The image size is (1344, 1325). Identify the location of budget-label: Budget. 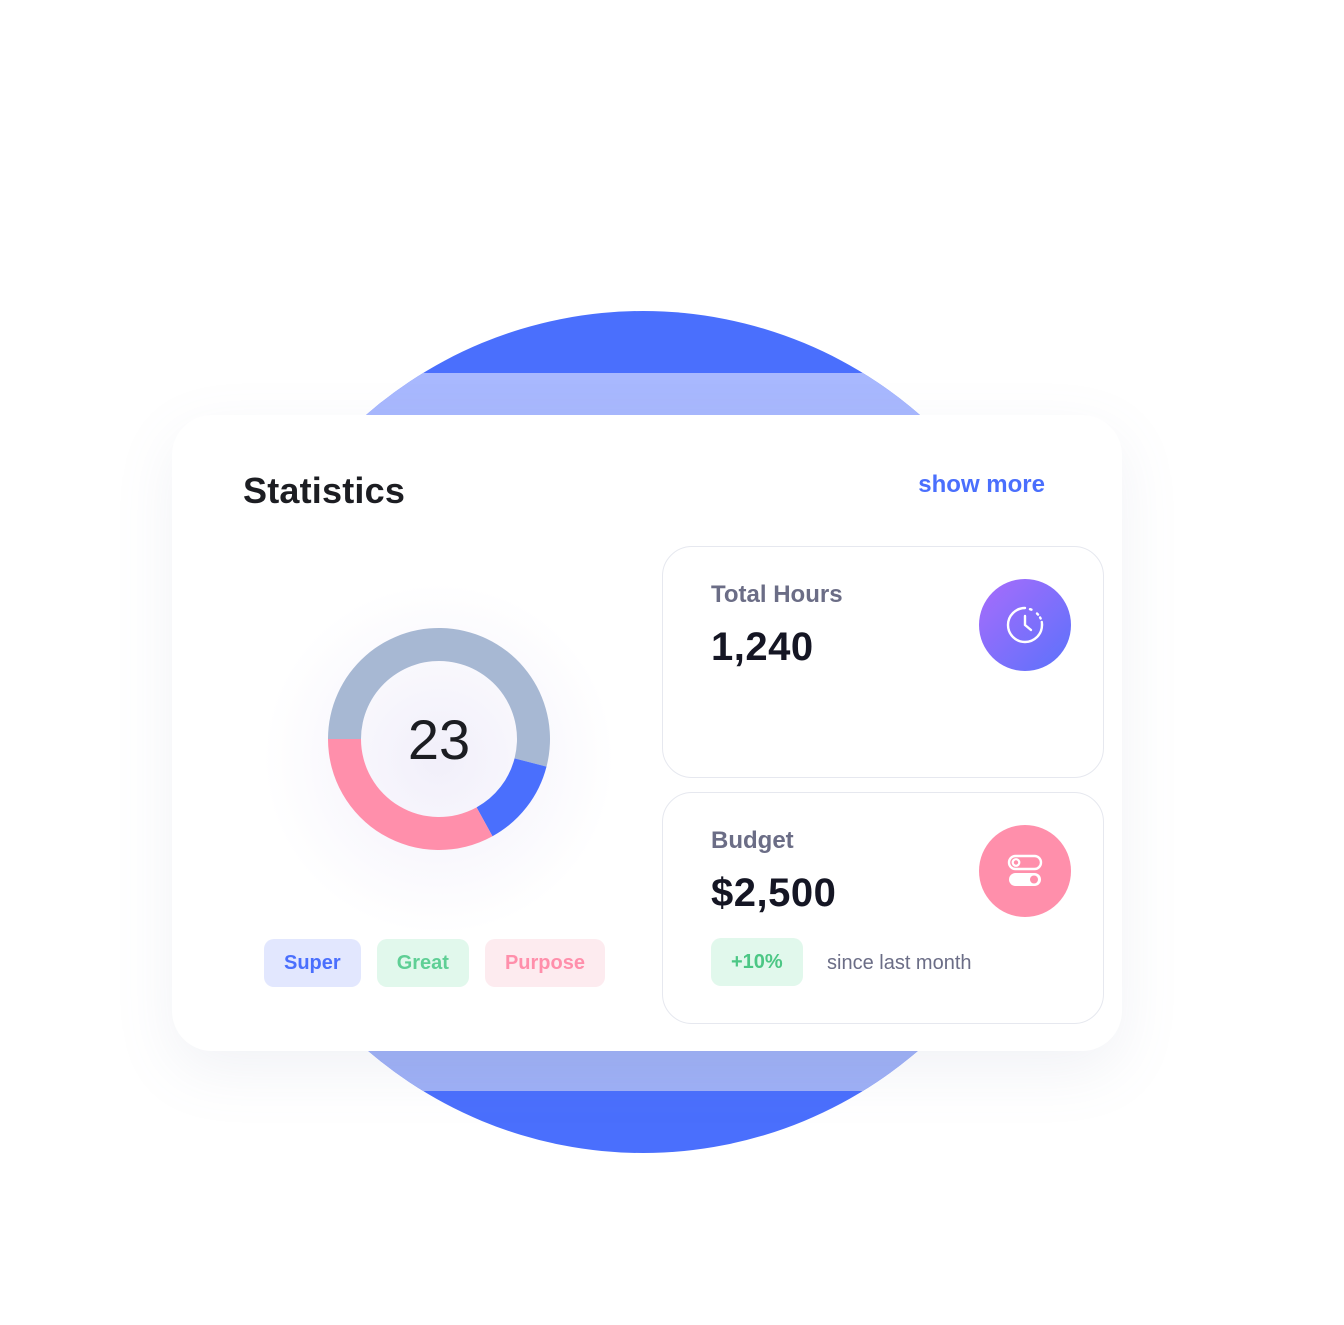
(752, 840).